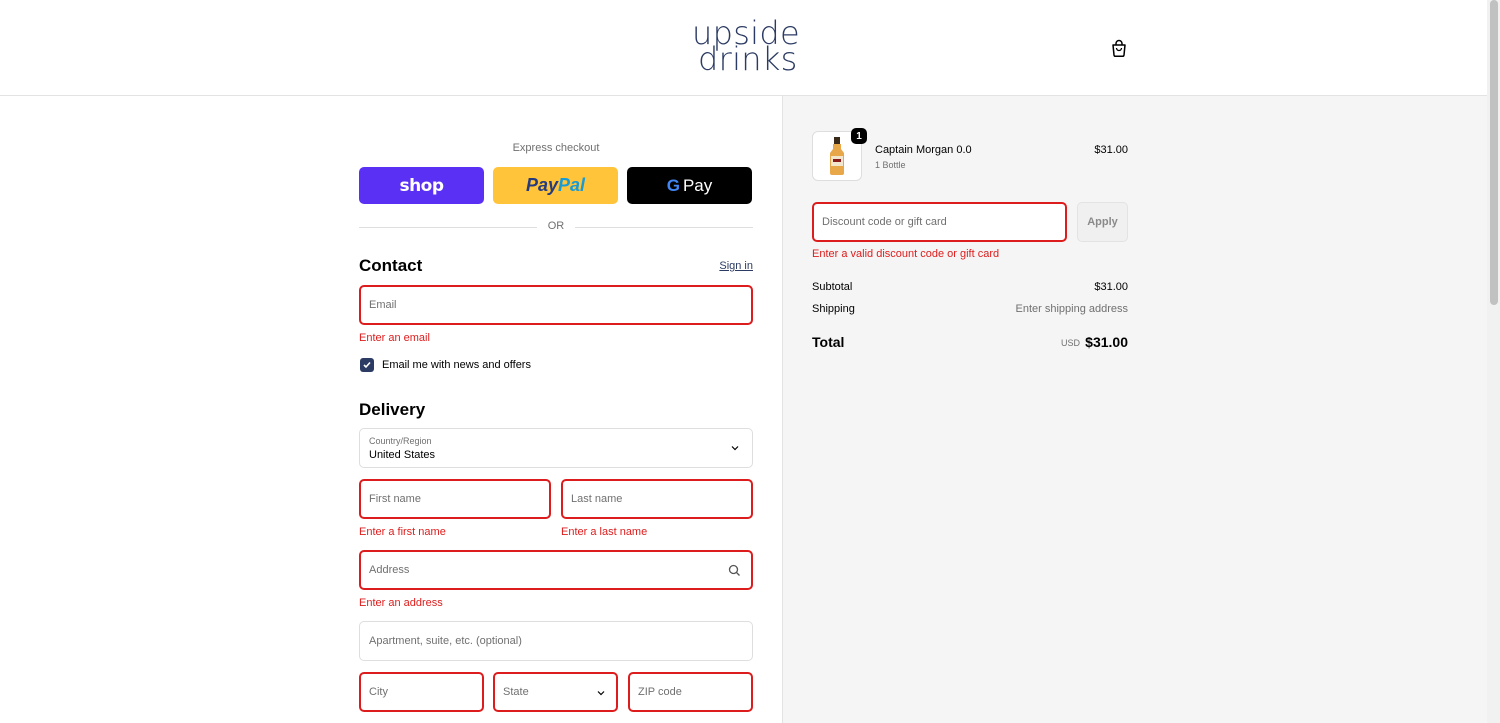  What do you see at coordinates (445, 641) in the screenshot?
I see `apartment-placeholder: Apartment, suite, etc. (optional)` at bounding box center [445, 641].